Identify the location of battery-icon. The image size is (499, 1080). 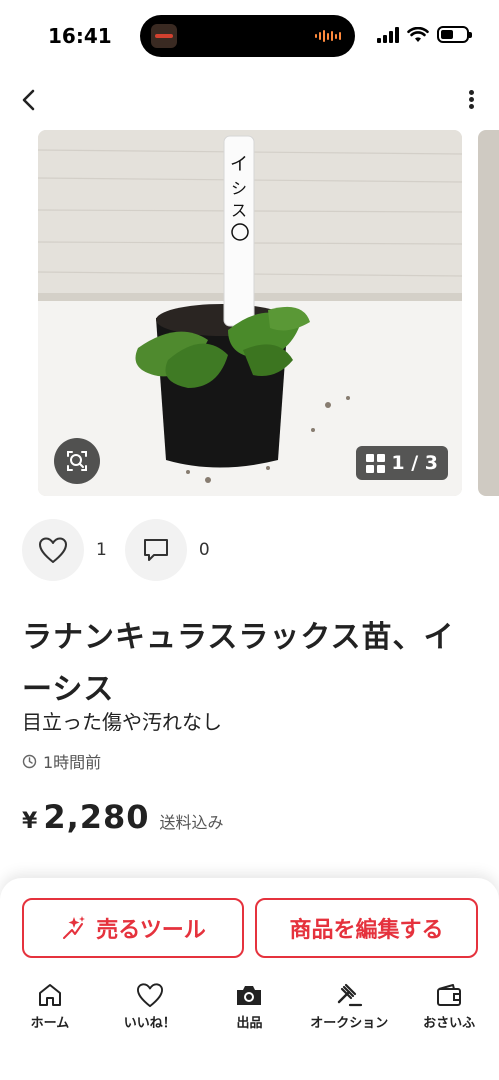
(454, 34).